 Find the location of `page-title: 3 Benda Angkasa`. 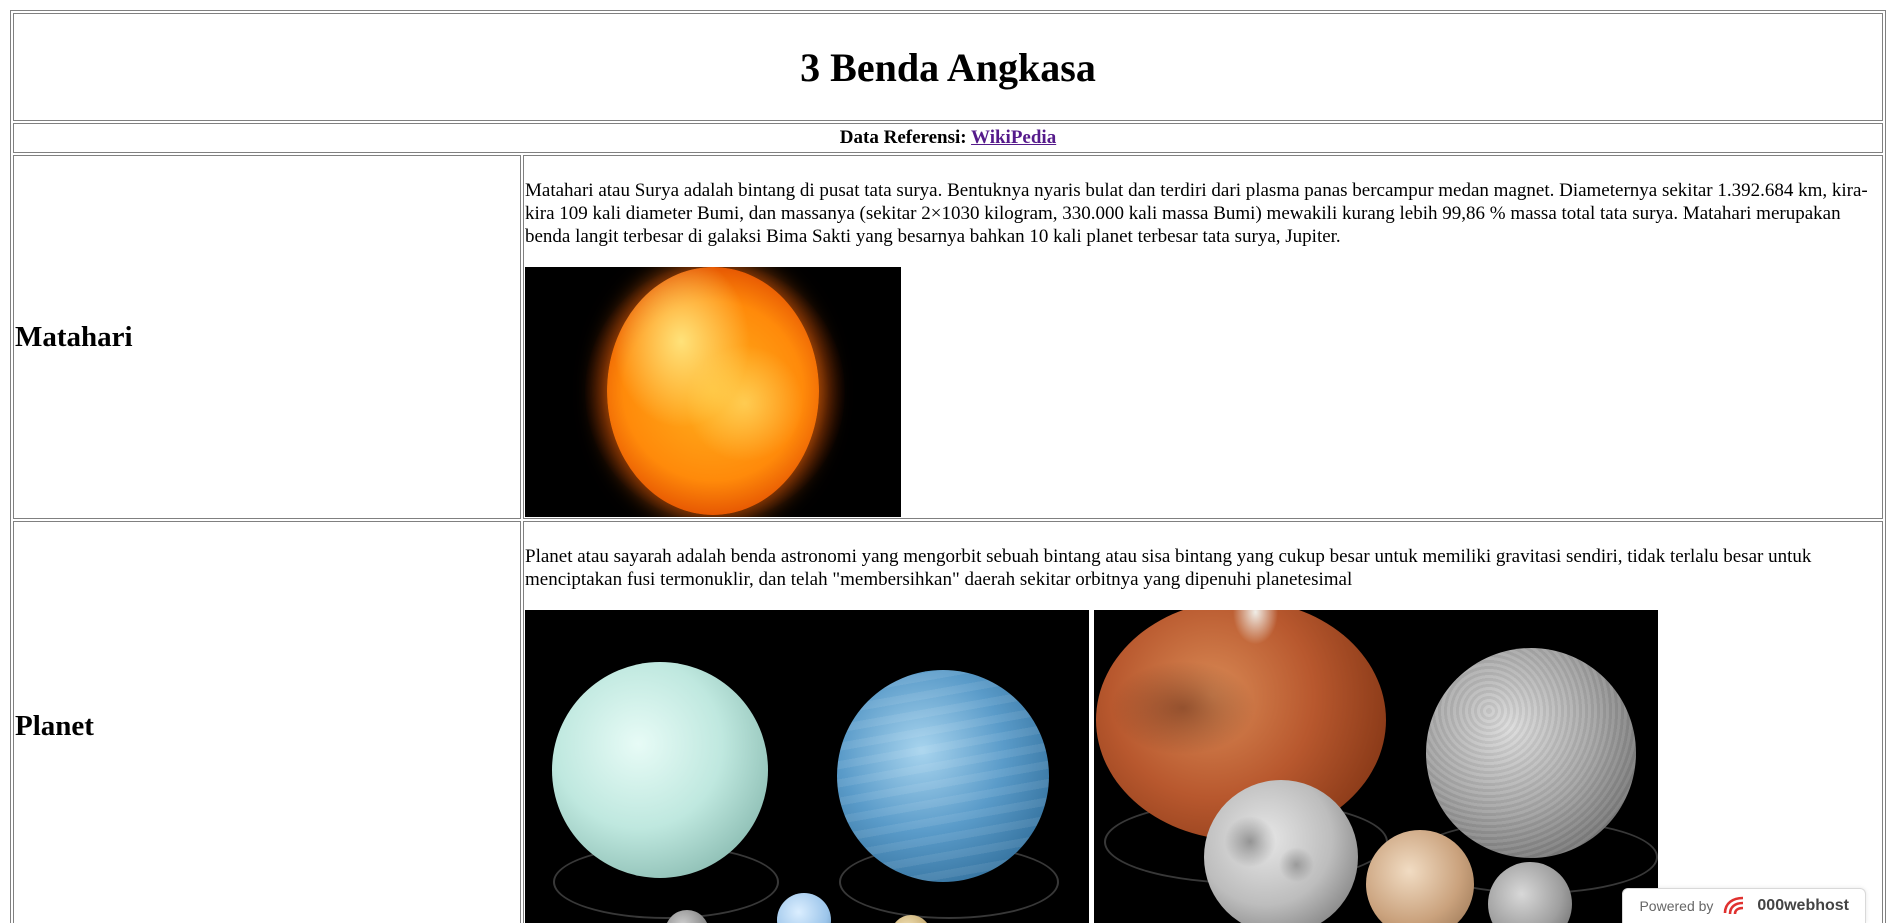

page-title: 3 Benda Angkasa is located at coordinates (948, 67).